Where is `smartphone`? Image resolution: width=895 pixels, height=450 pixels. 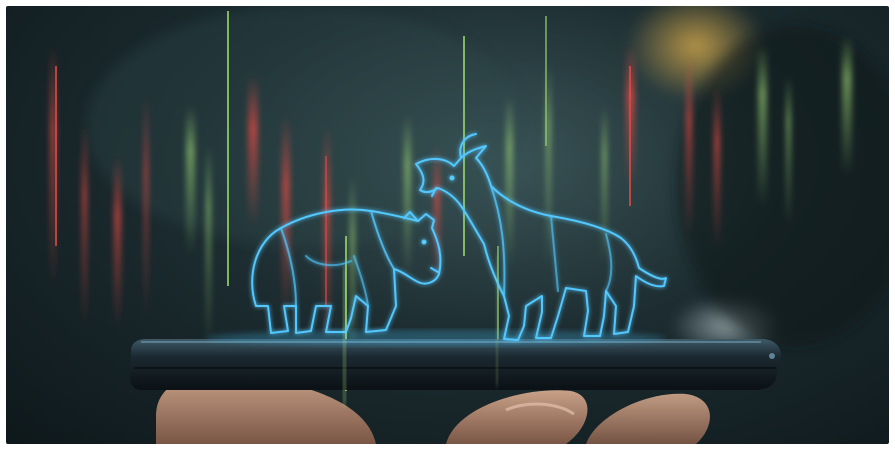
smartphone is located at coordinates (455, 364).